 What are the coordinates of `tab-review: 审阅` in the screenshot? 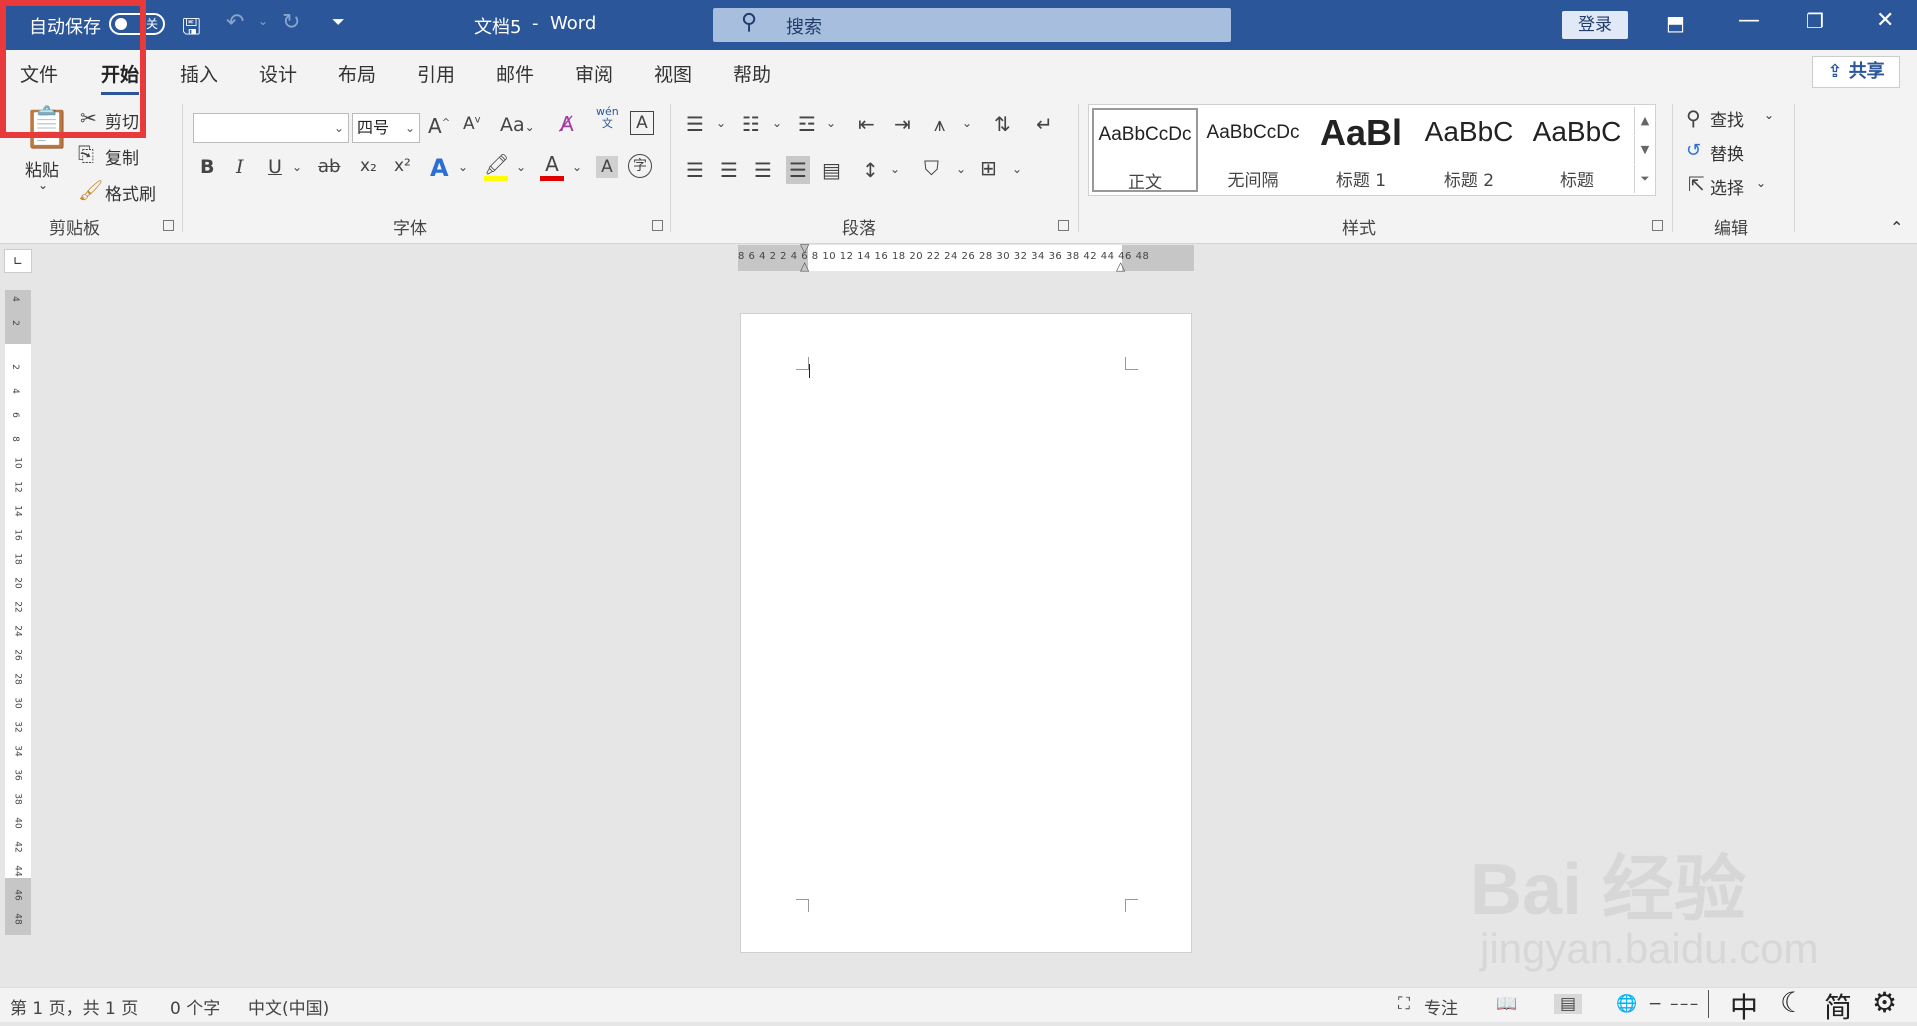 It's located at (594, 73).